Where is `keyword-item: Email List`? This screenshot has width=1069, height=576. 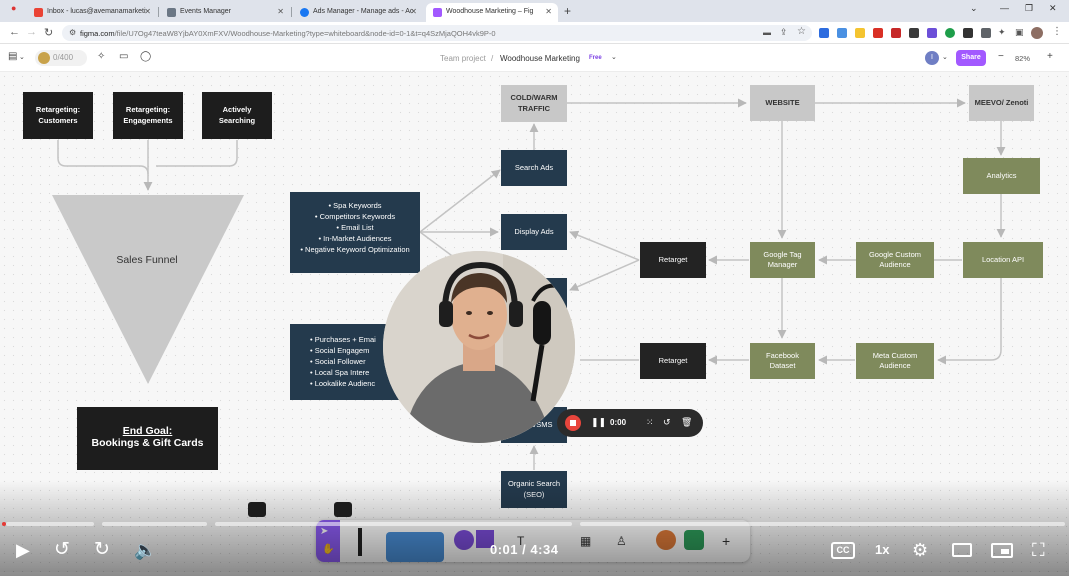 keyword-item: Email List is located at coordinates (355, 227).